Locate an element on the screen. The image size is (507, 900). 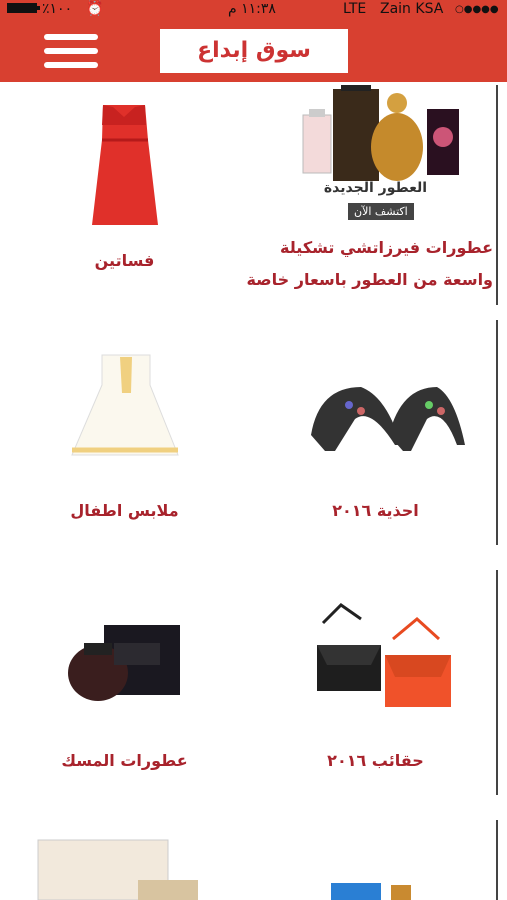
app-header: سوق إبداع is located at coordinates (253, 51).